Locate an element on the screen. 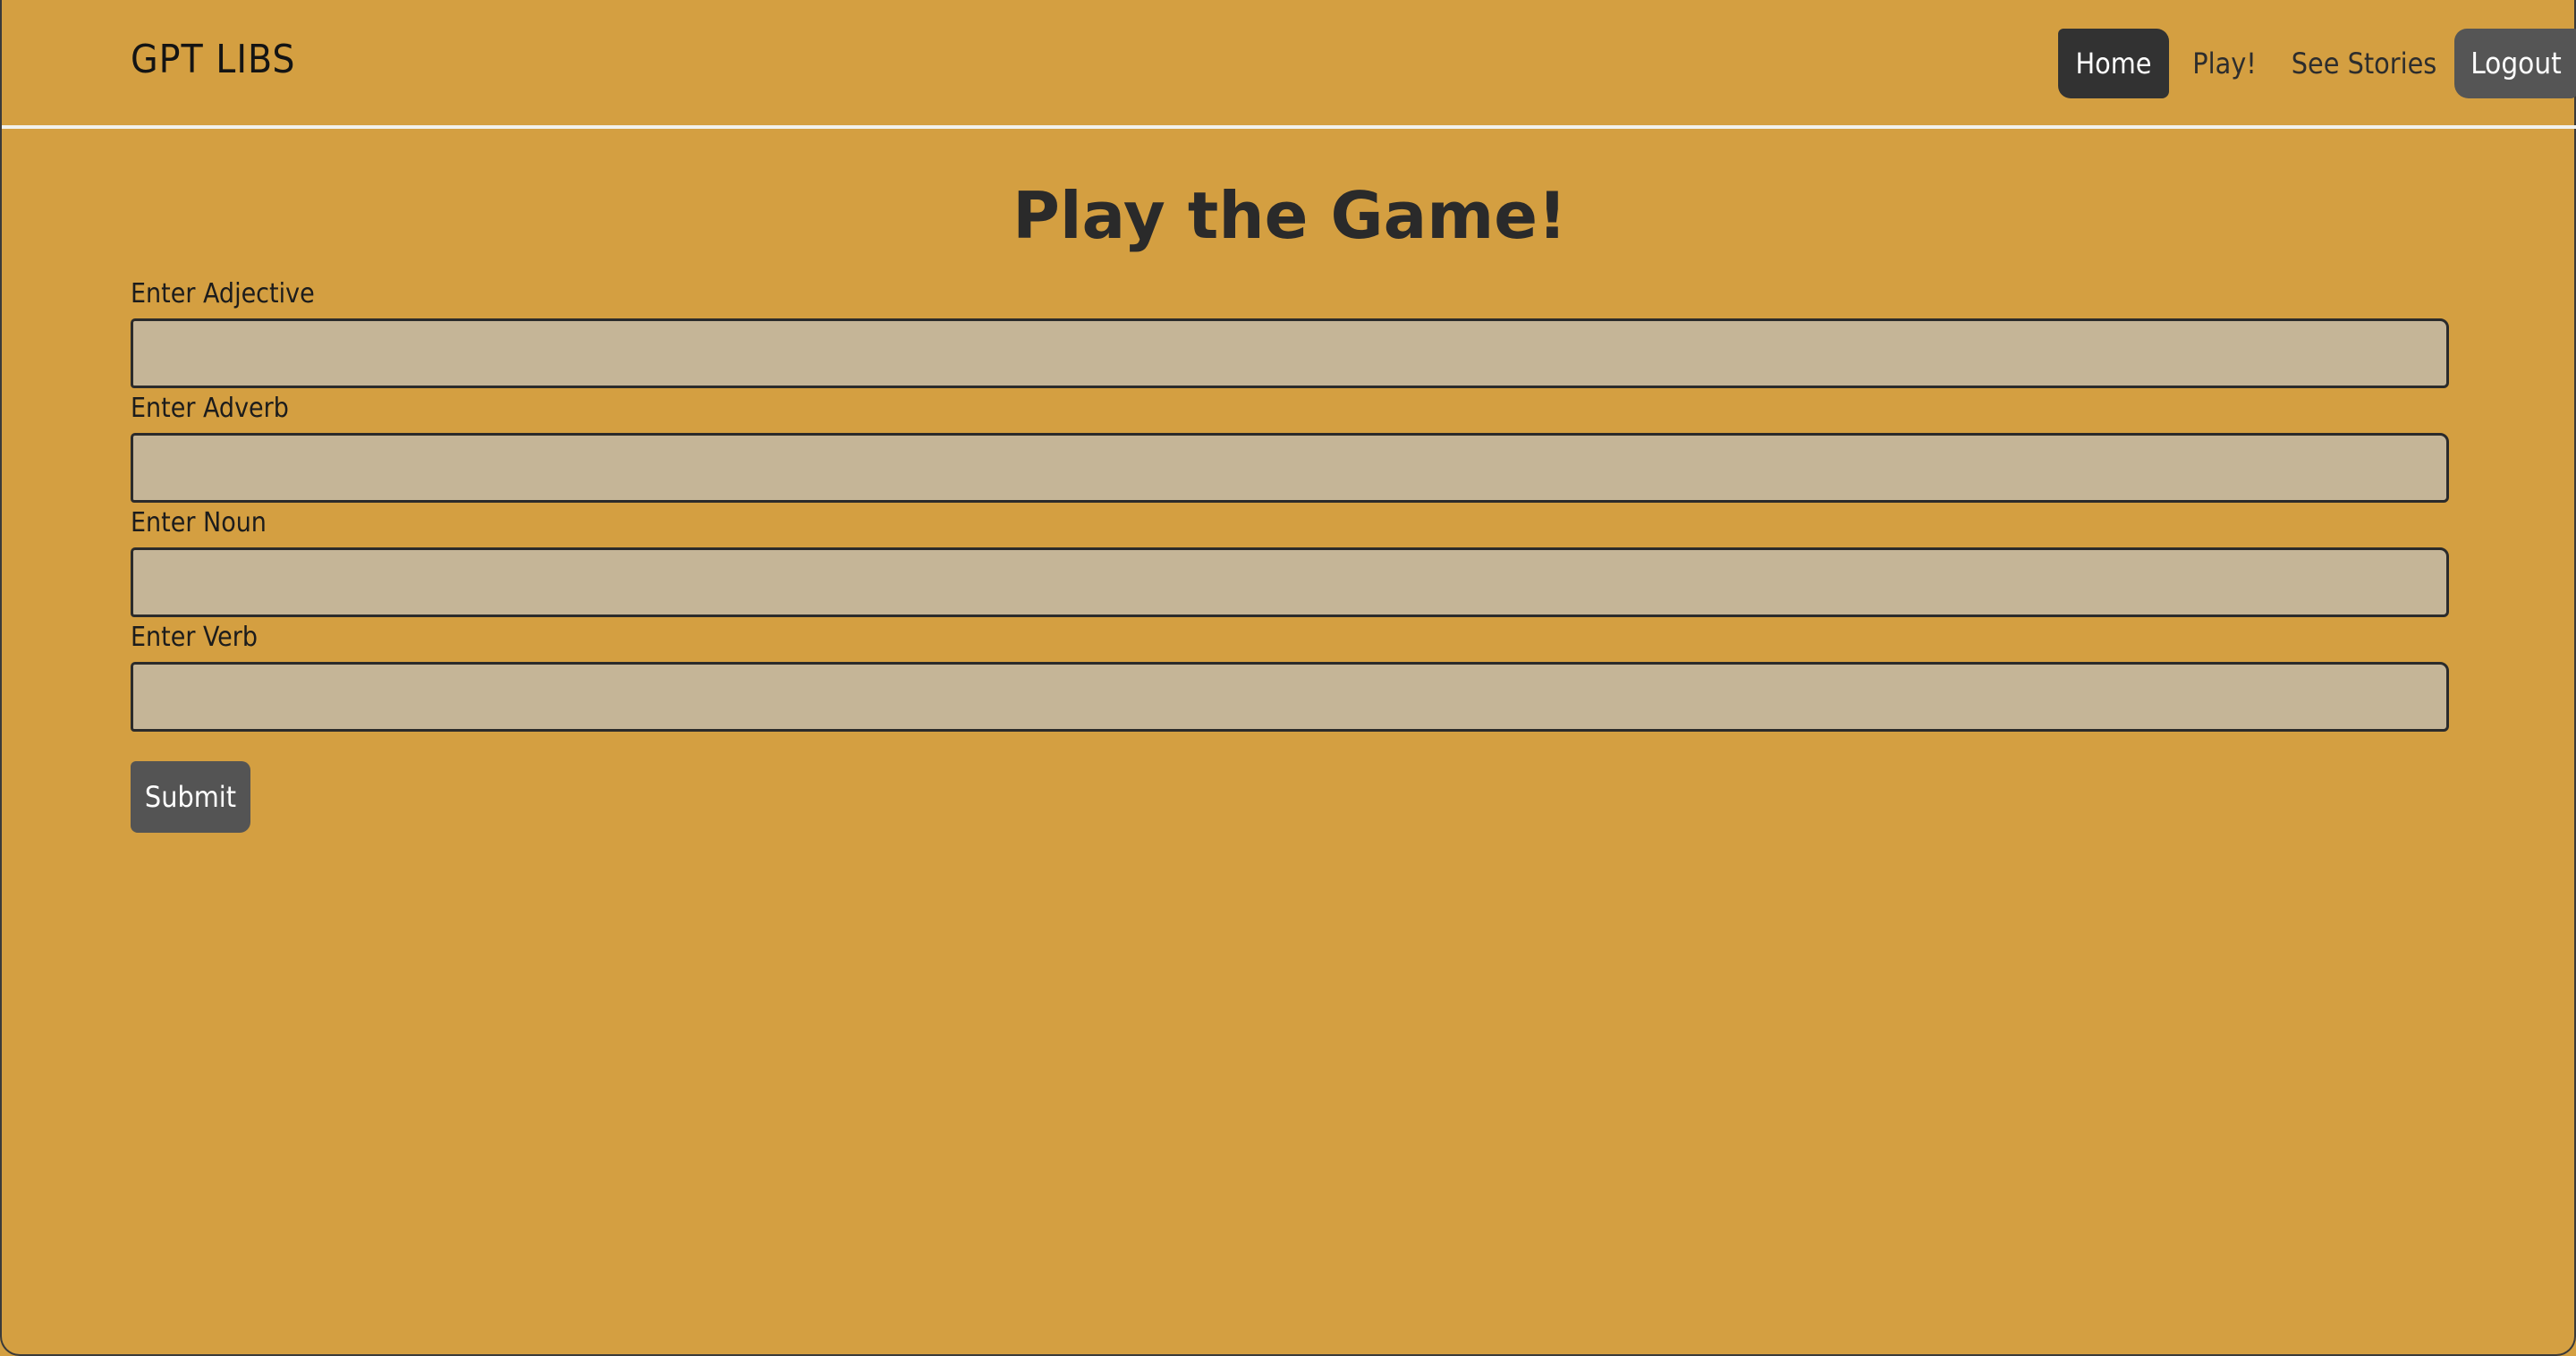 This screenshot has width=2576, height=1356. logout-button: Logout is located at coordinates (2515, 63).